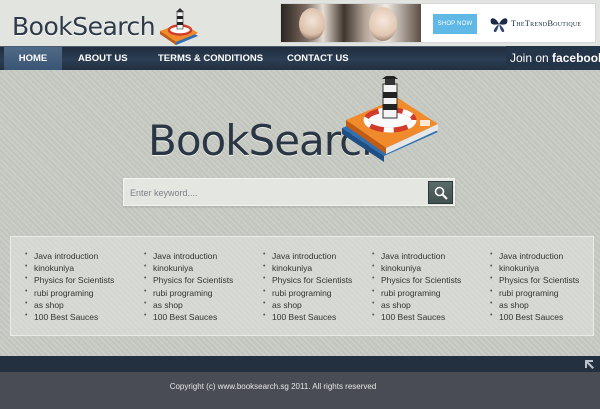  What do you see at coordinates (103, 58) in the screenshot?
I see `nav-about-us: ABOUT US` at bounding box center [103, 58].